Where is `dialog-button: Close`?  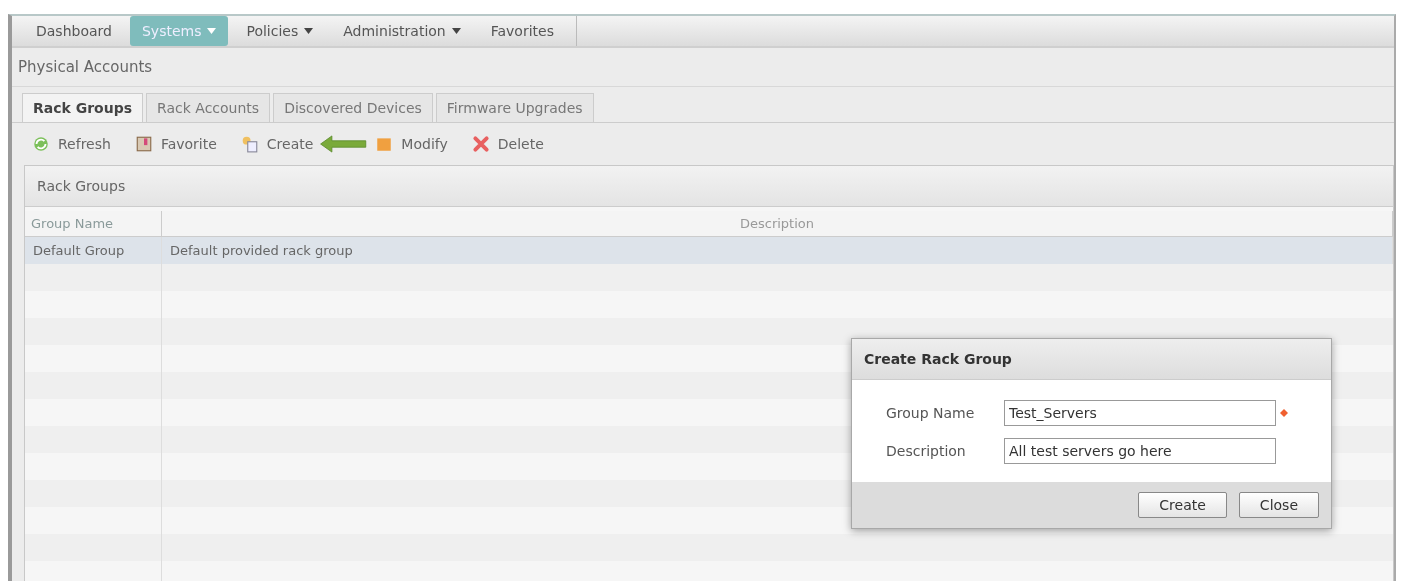
dialog-button: Close is located at coordinates (1278, 505).